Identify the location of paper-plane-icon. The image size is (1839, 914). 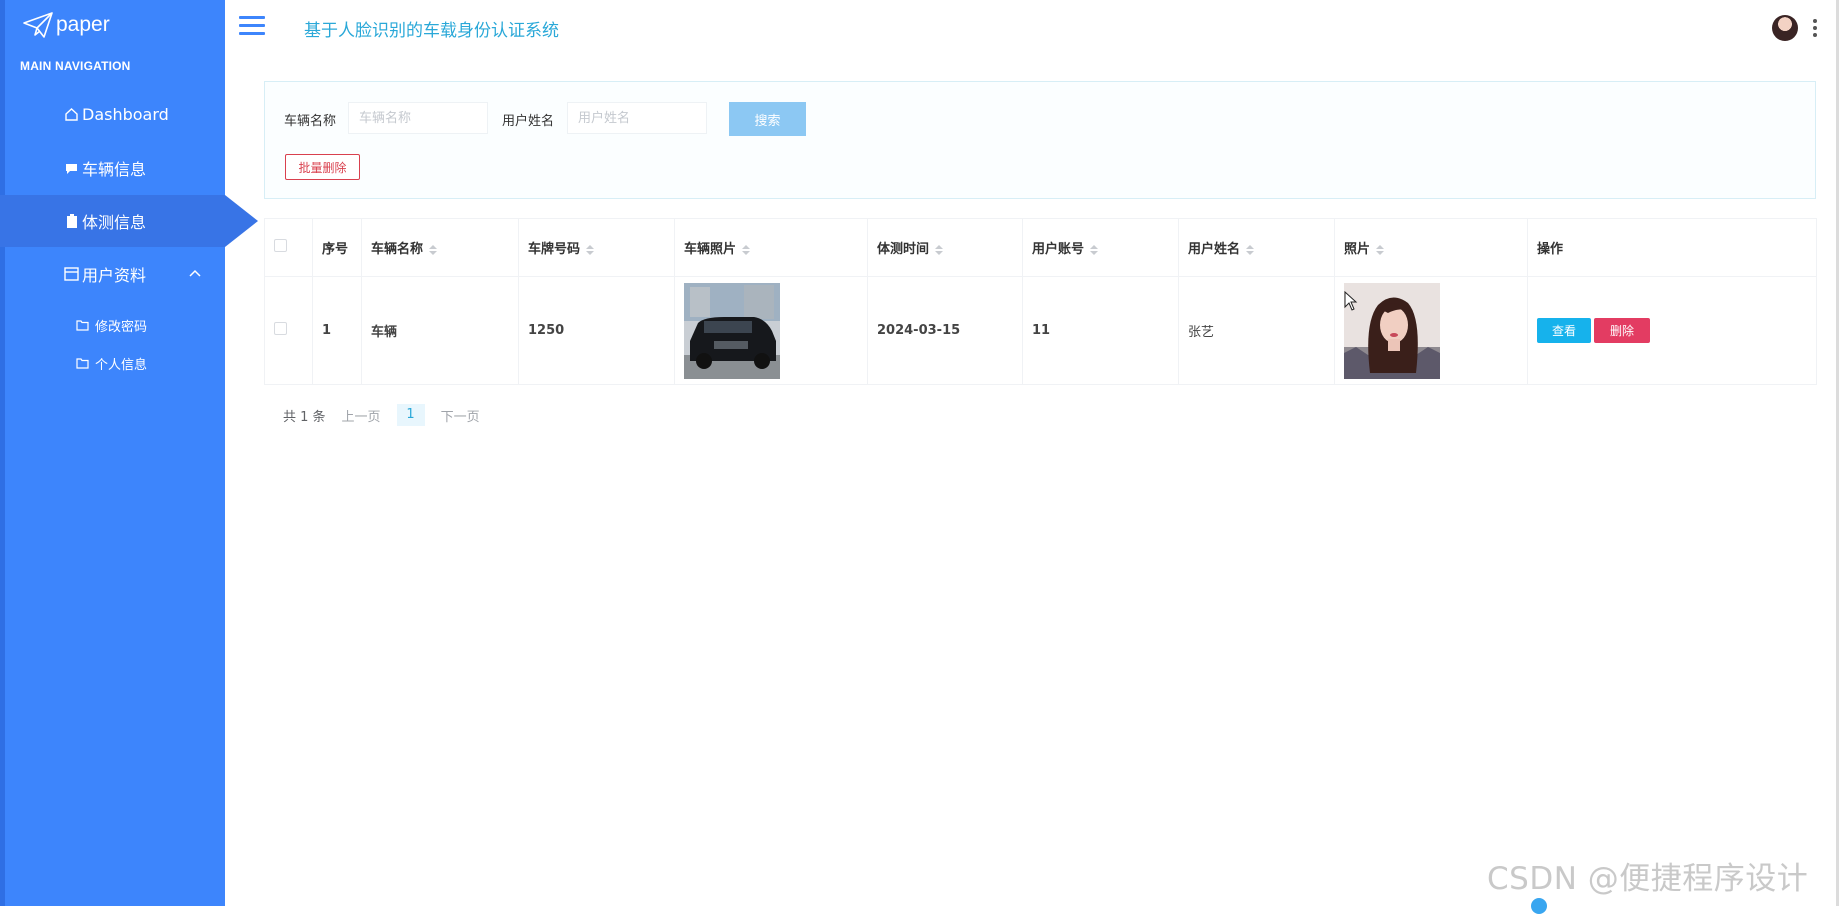
(38, 25).